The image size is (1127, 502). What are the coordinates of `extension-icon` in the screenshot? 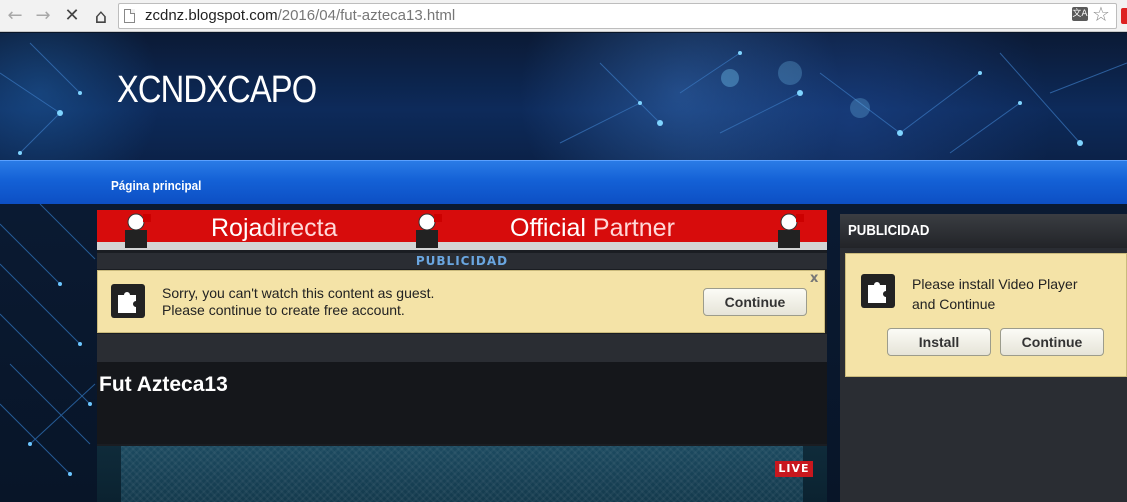 It's located at (1124, 16).